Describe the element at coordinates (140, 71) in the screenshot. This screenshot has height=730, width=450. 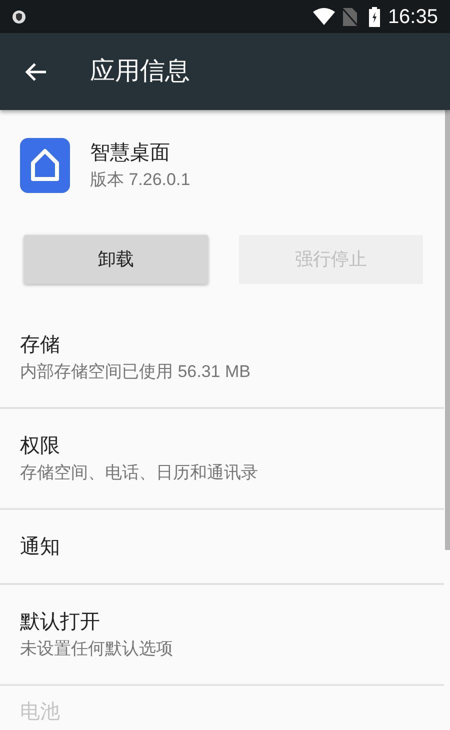
I see `page-title: 应用信息` at that location.